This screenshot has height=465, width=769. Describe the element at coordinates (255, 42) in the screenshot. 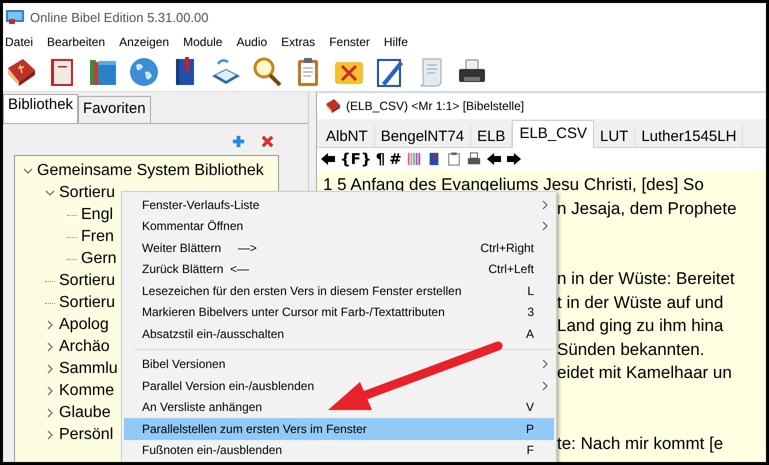

I see `menu-item: Audio` at that location.